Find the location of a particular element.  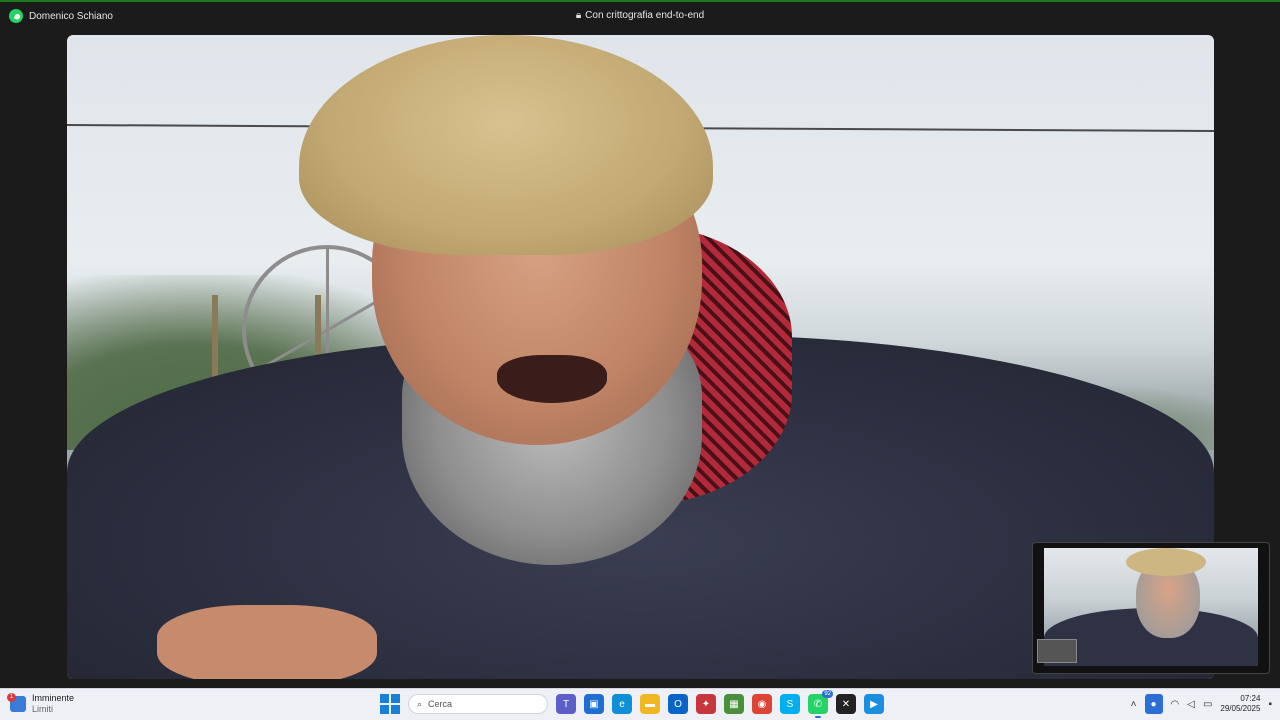

app-glyph: ✦ is located at coordinates (706, 704).